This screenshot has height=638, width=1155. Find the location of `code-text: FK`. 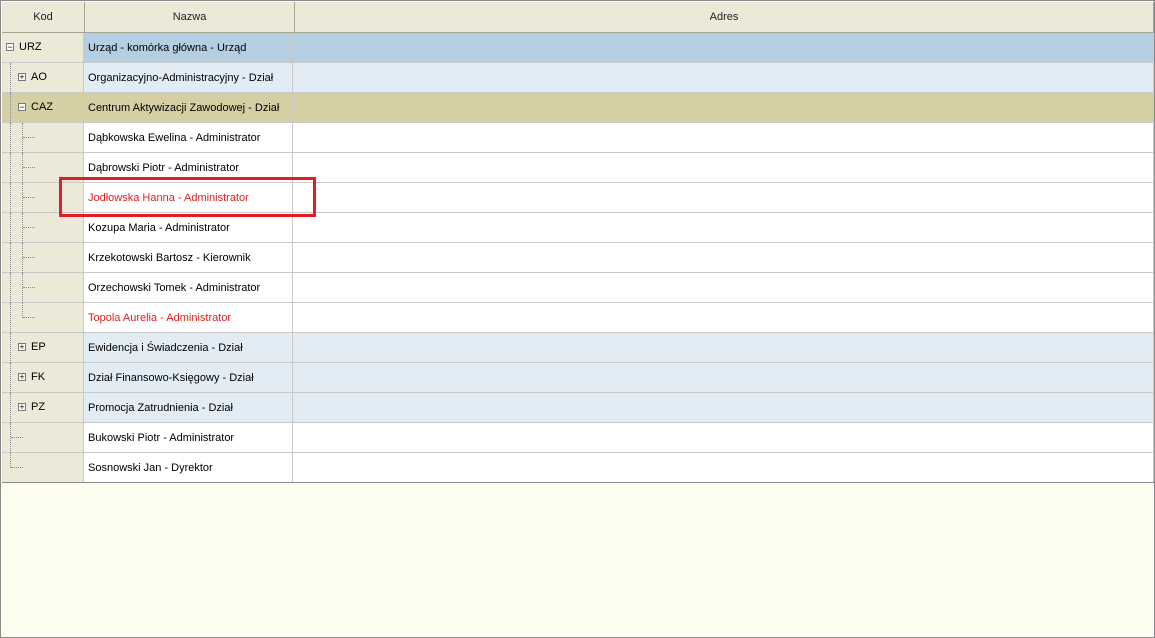

code-text: FK is located at coordinates (38, 377).